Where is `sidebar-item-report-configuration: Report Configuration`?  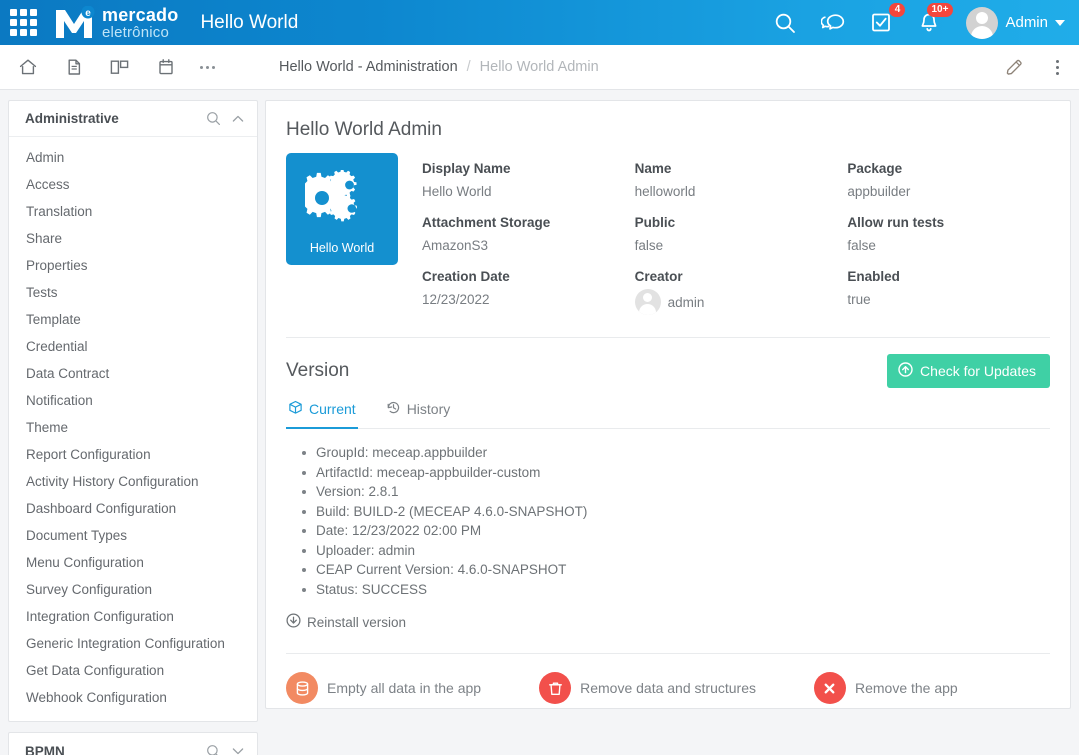
sidebar-item-report-configuration: Report Configuration is located at coordinates (133, 454).